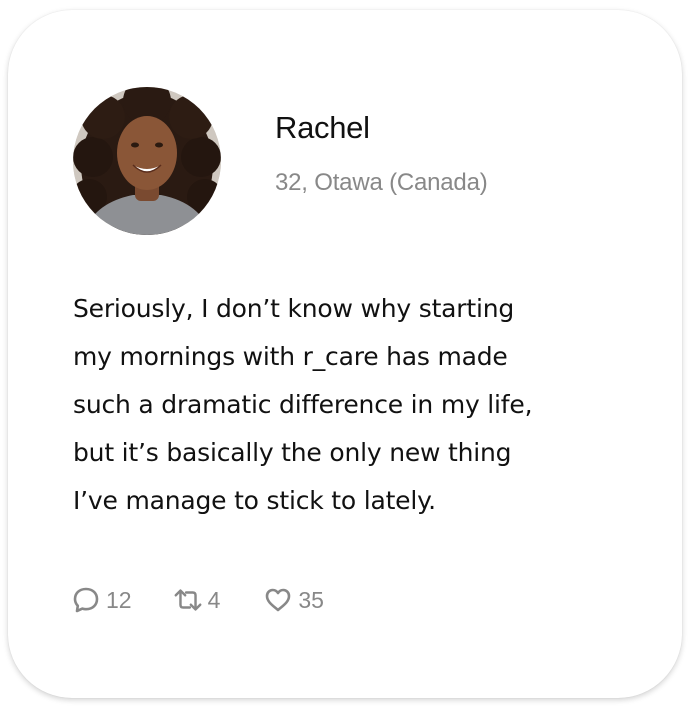 This screenshot has width=692, height=714. I want to click on post-text-line: I’ve manage to stick to lately., so click(254, 500).